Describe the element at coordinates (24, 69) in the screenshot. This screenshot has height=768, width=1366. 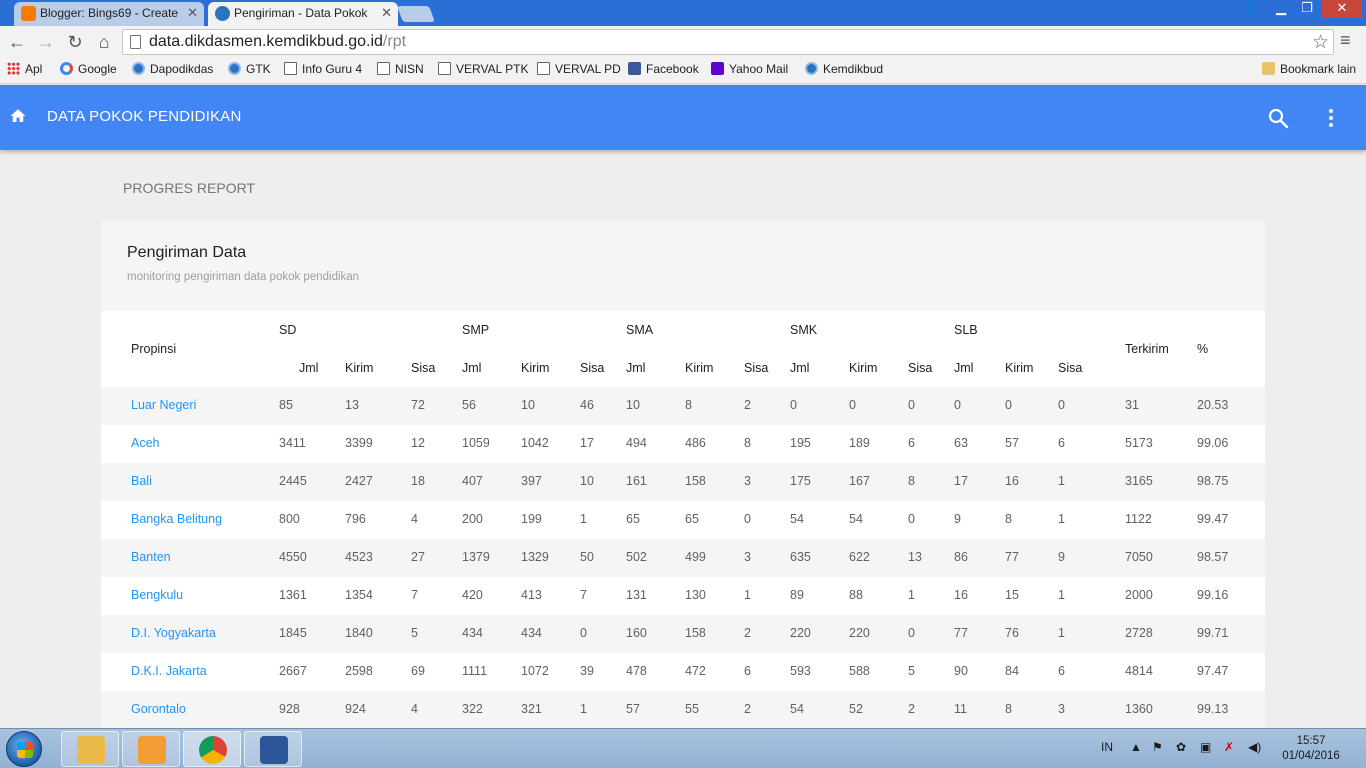
I see `bookmark-apl: Apl` at that location.